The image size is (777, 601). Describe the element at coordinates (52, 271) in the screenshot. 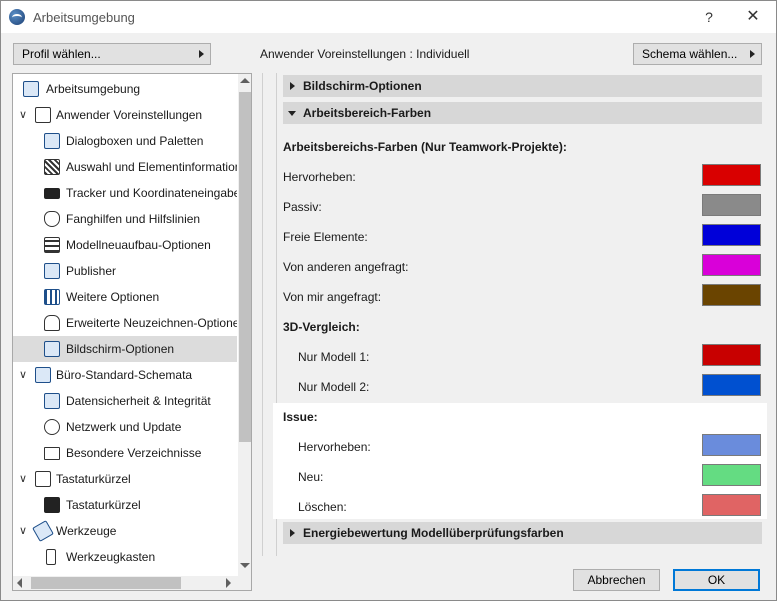

I see `publisher-icon` at that location.